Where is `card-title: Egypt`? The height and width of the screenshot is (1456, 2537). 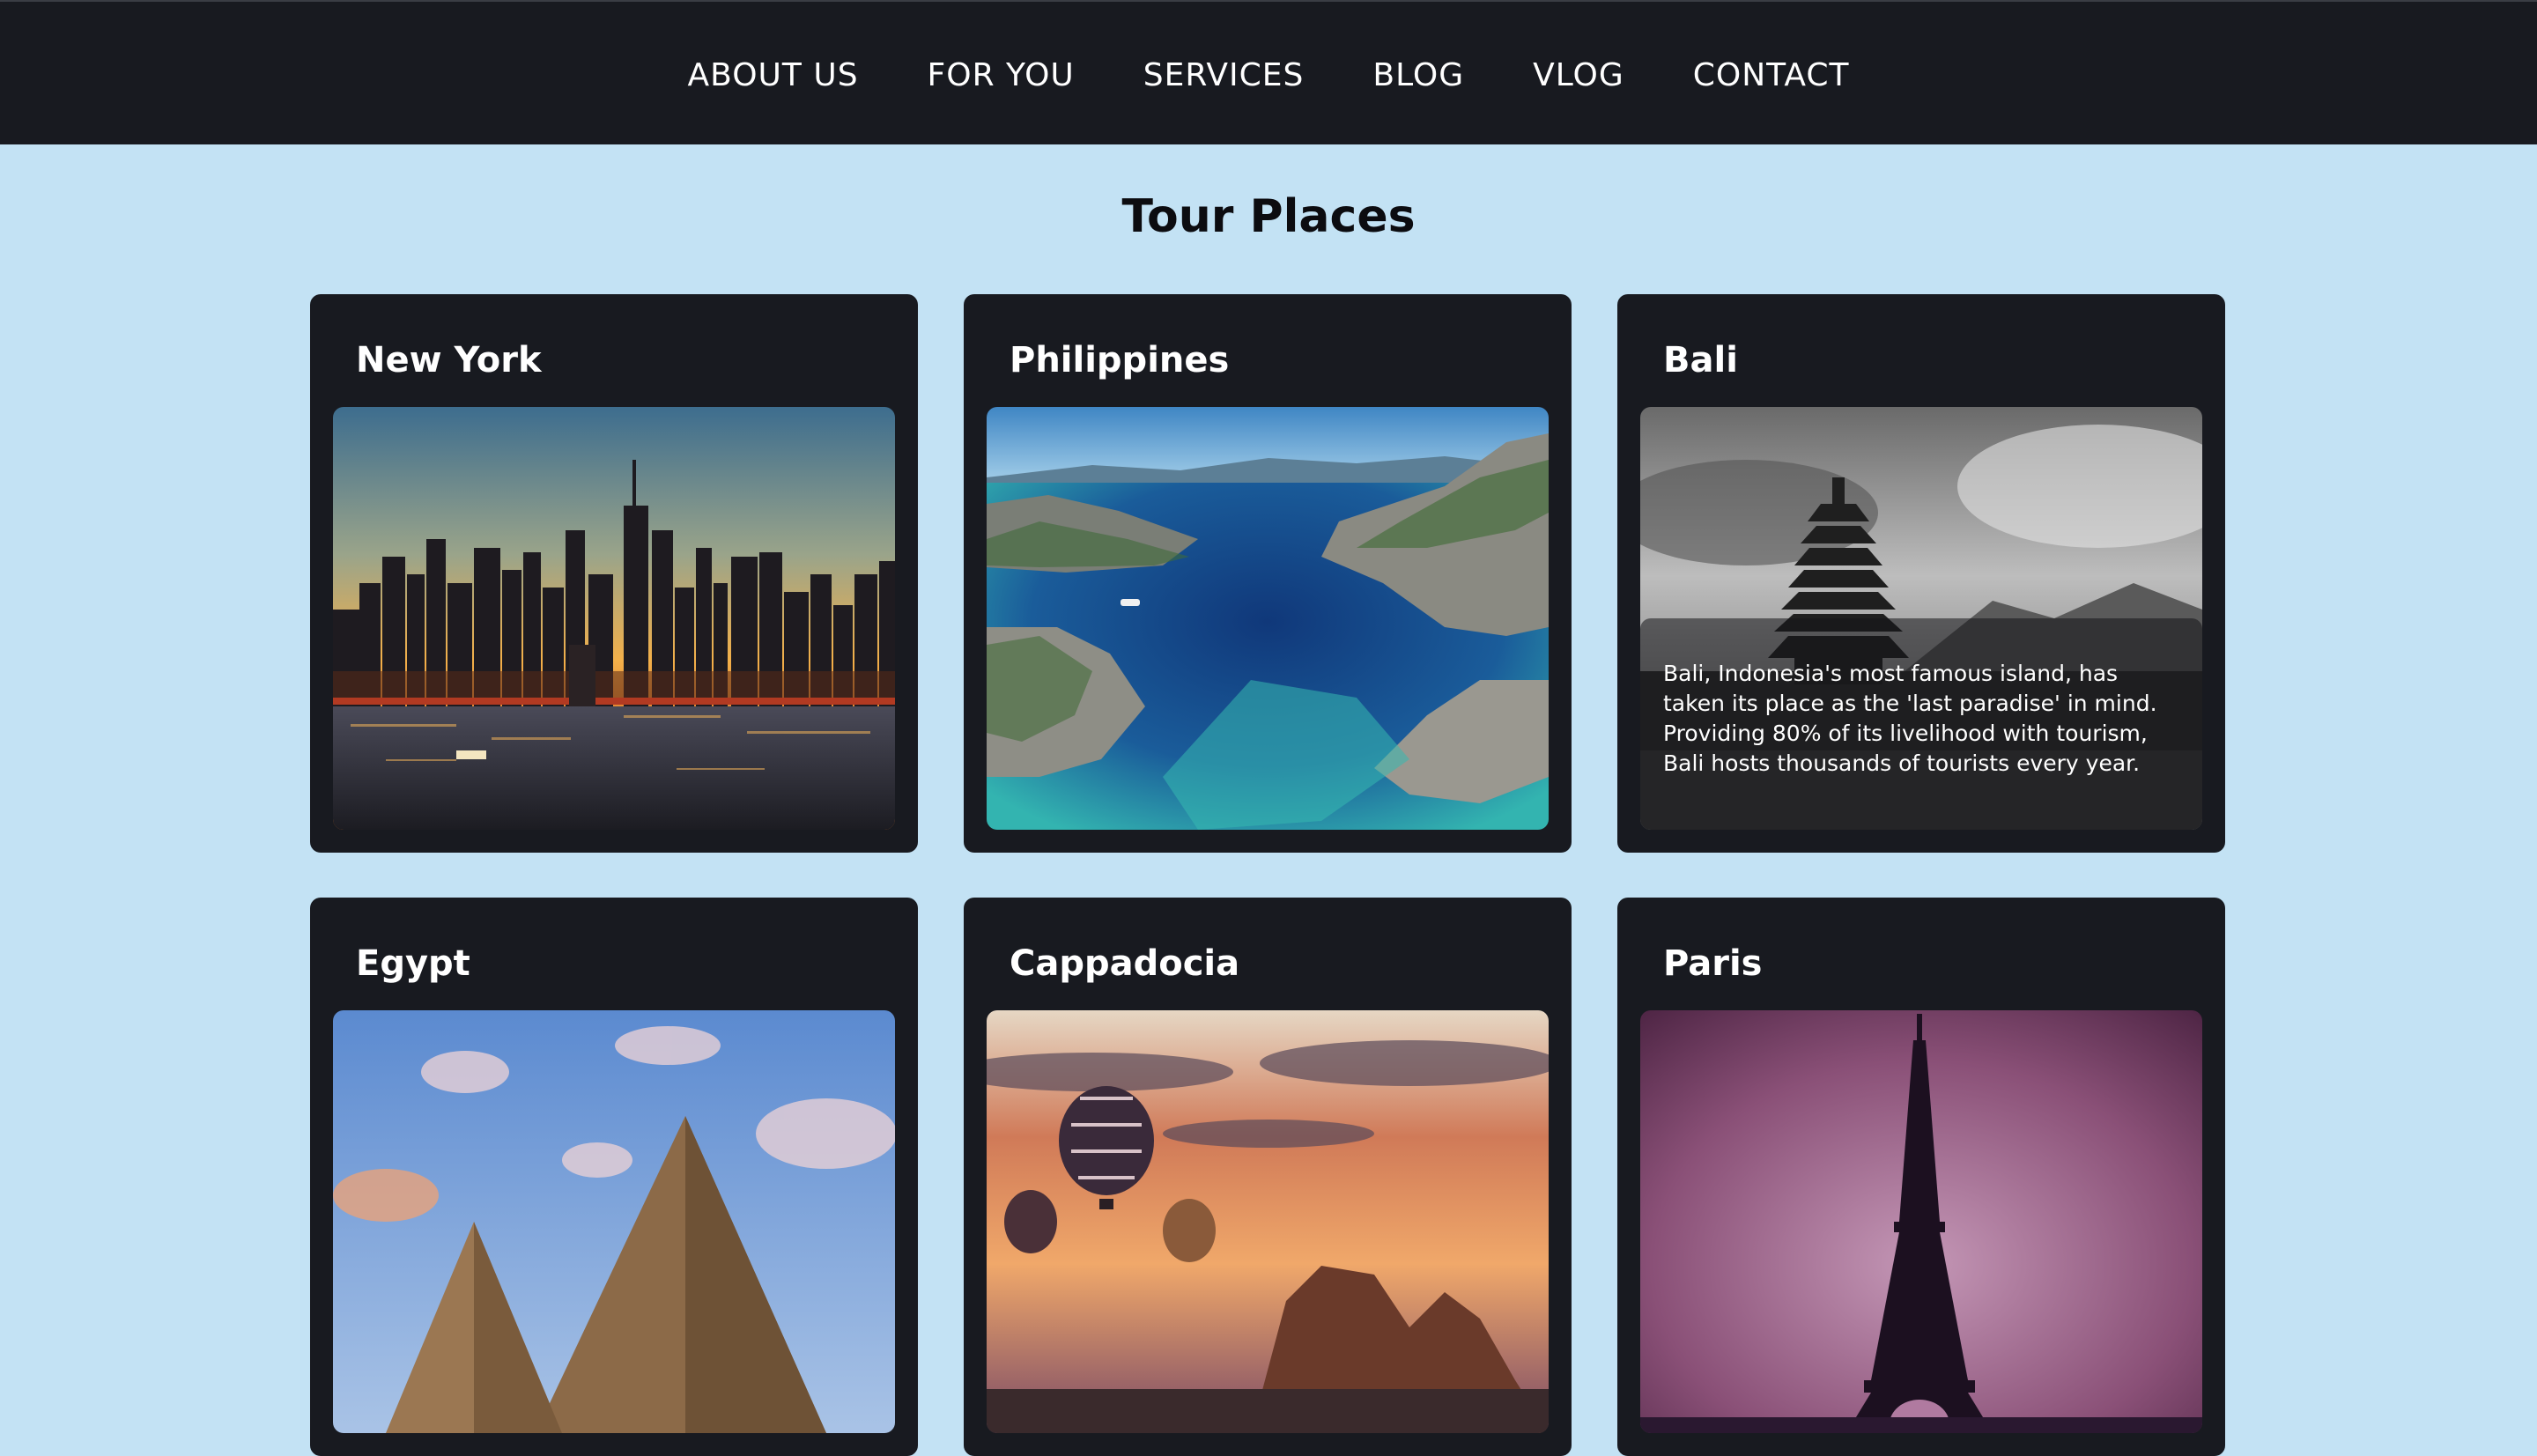
card-title: Egypt is located at coordinates (413, 963).